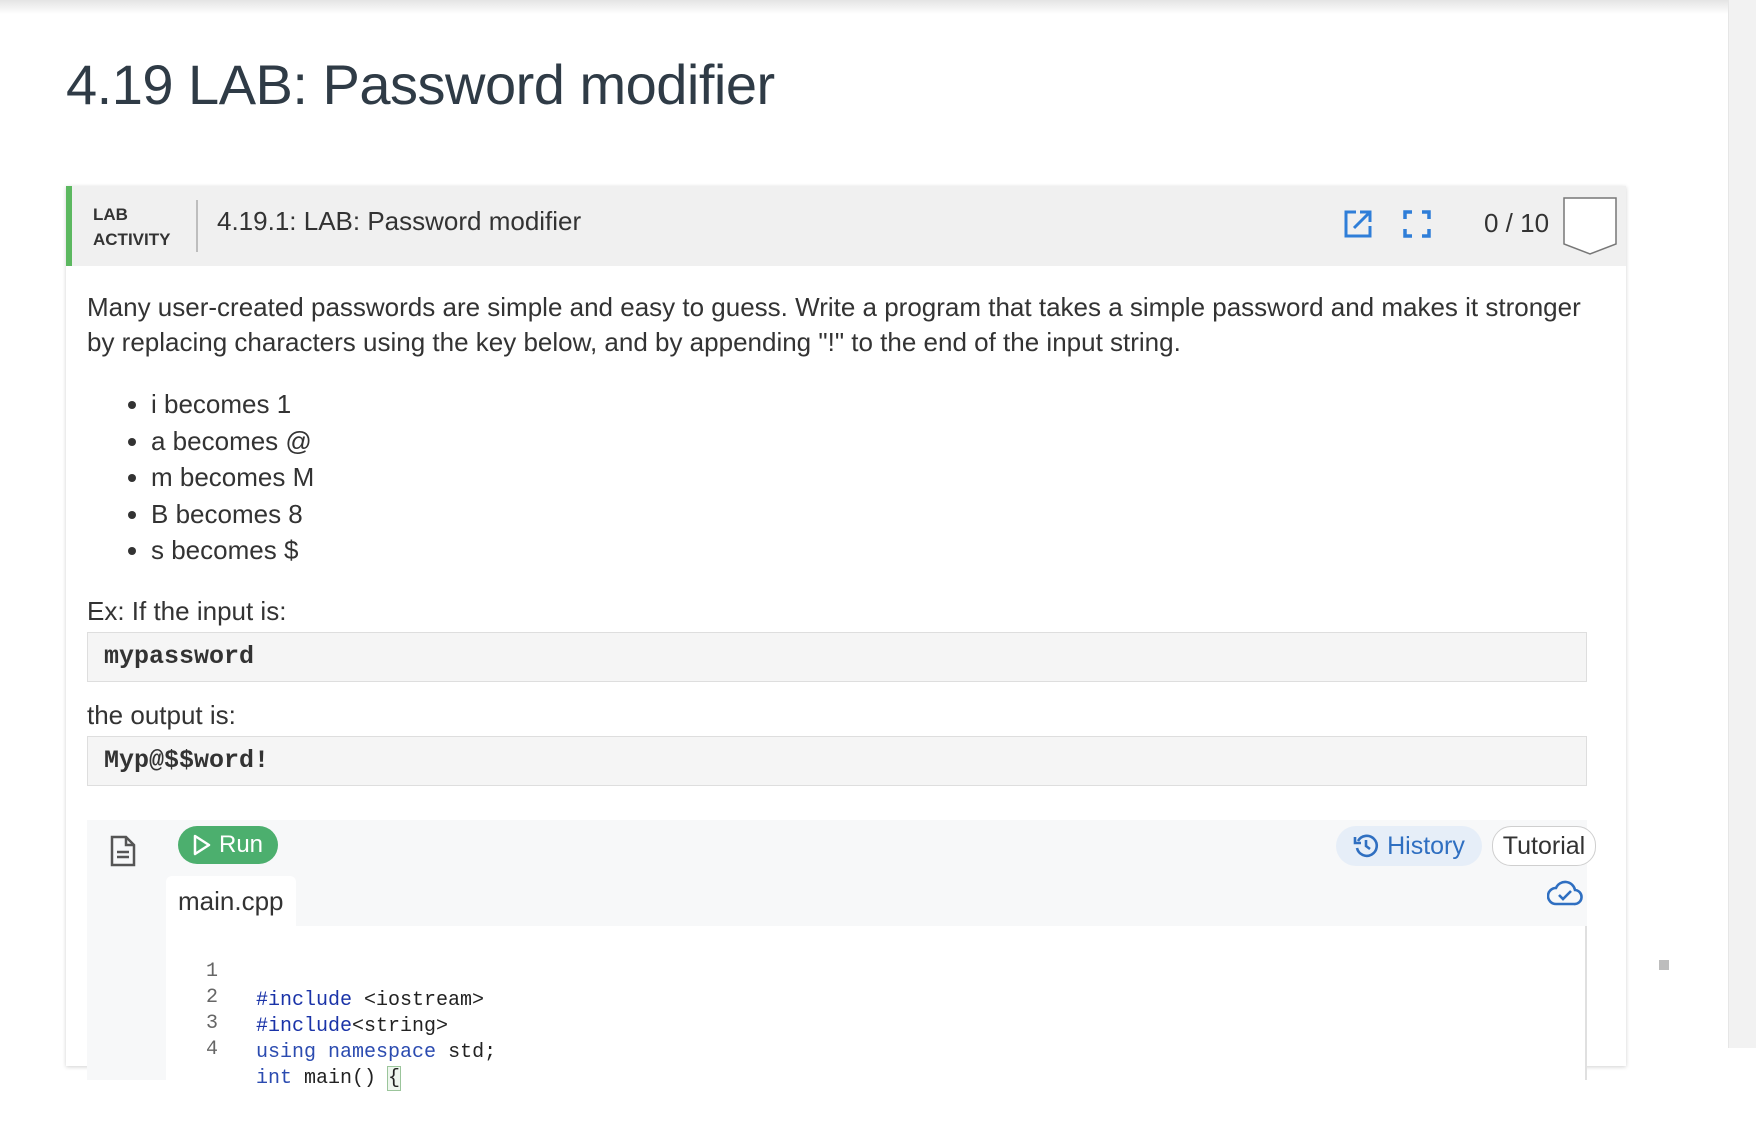 The width and height of the screenshot is (1756, 1122). Describe the element at coordinates (187, 611) in the screenshot. I see `example-input-label: Ex: If the input is:` at that location.